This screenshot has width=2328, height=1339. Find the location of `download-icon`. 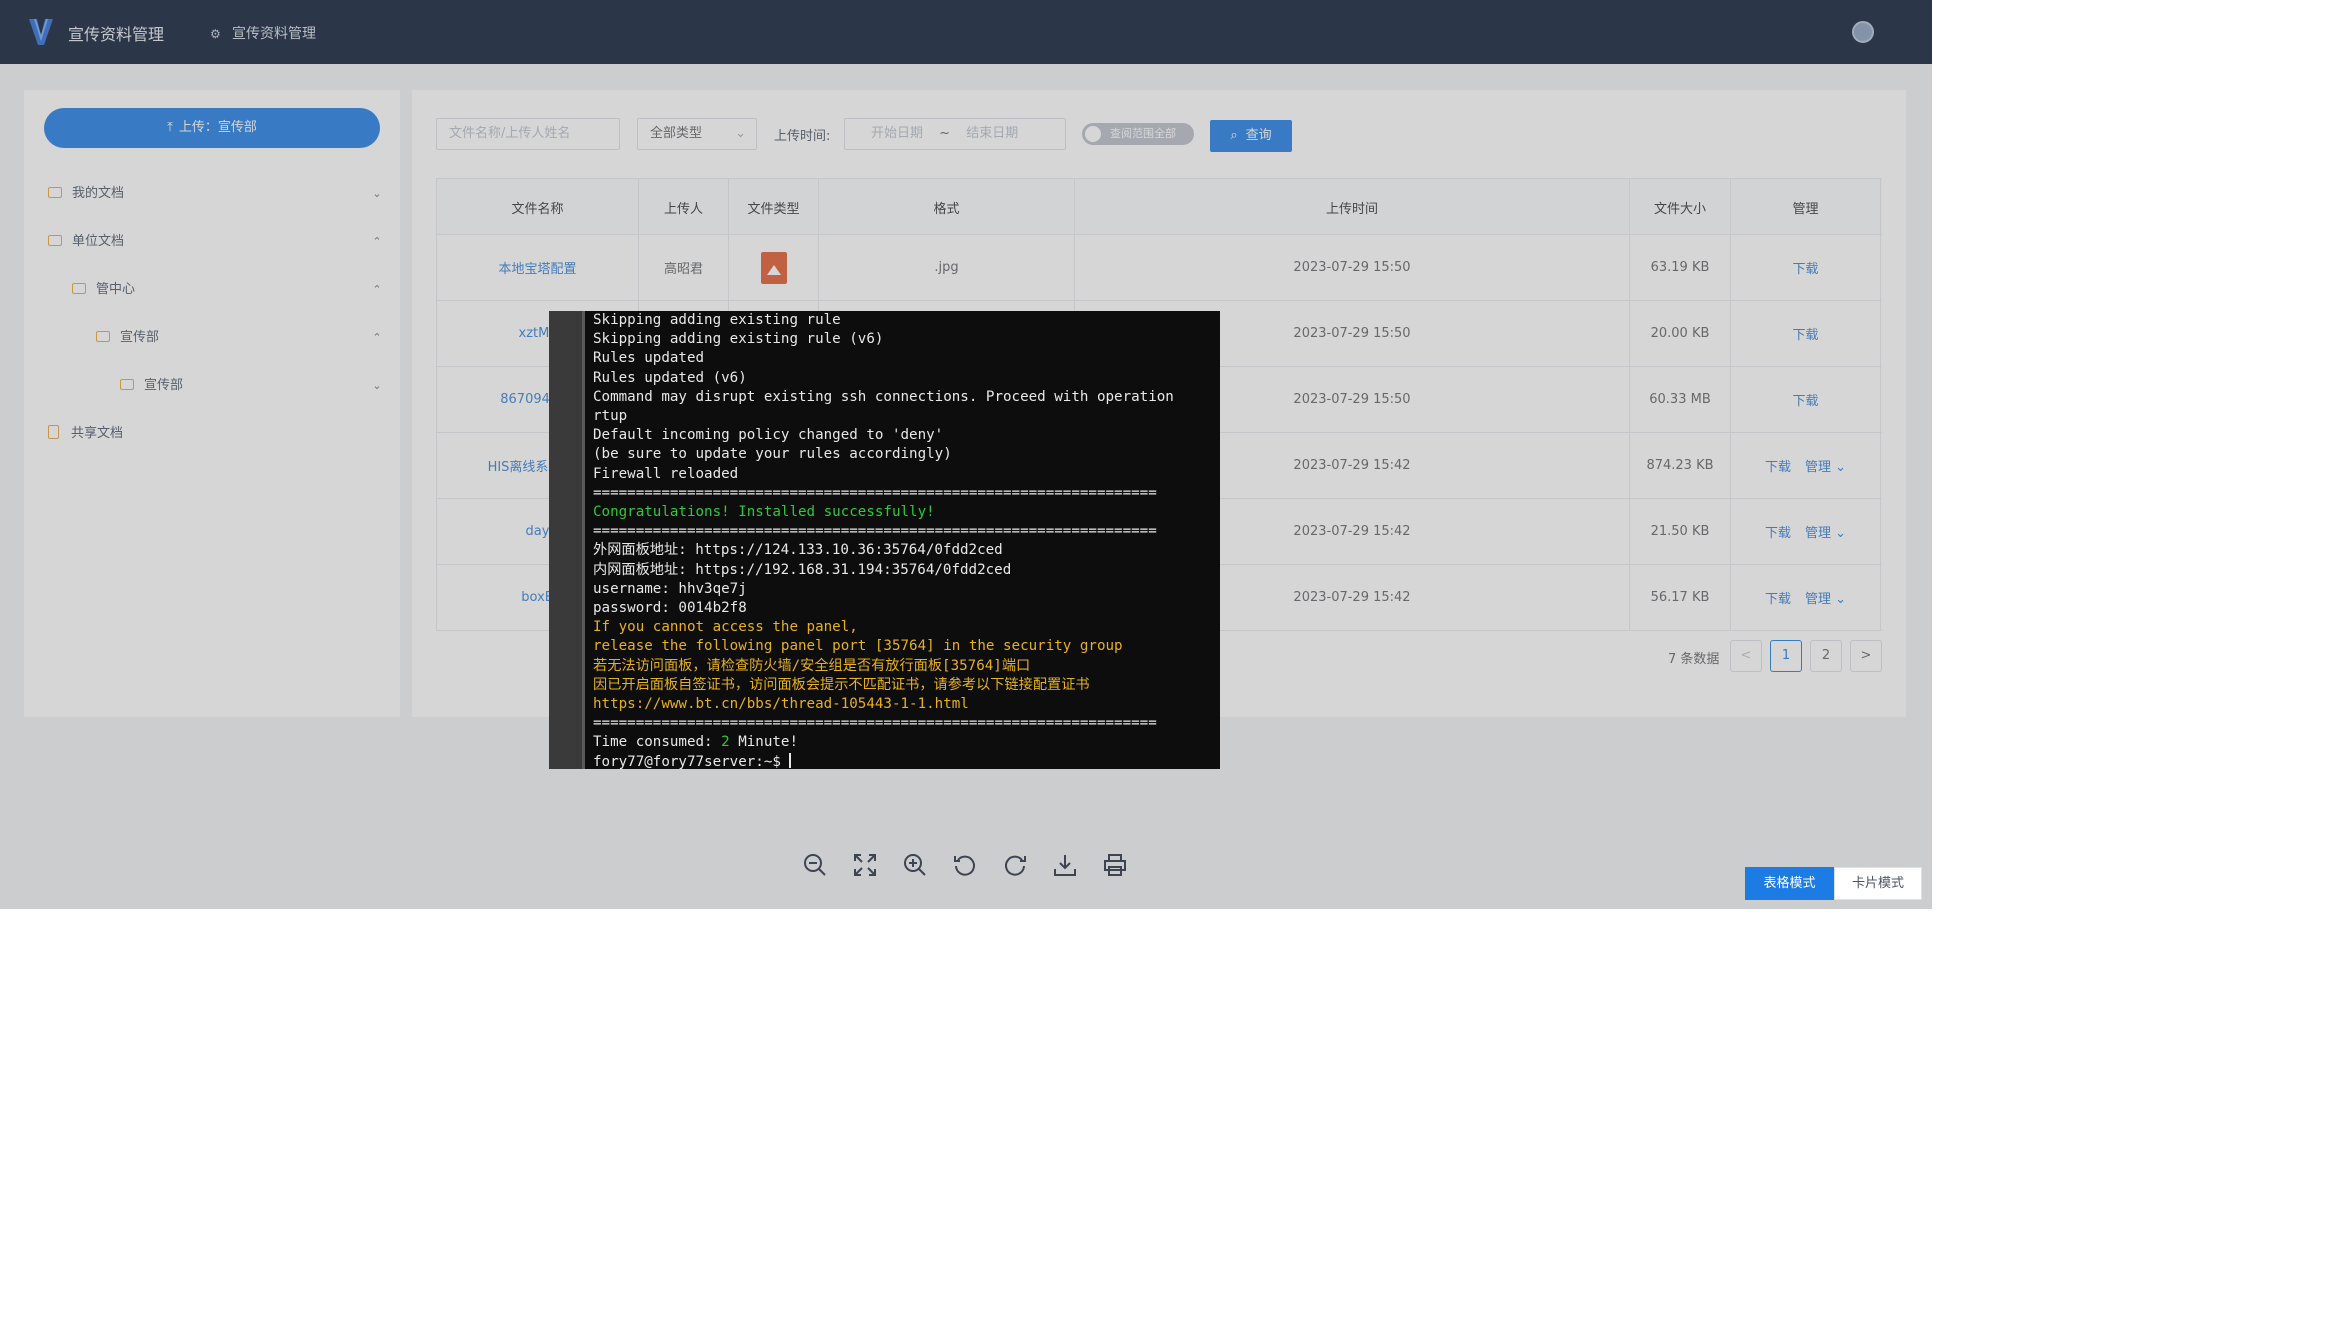

download-icon is located at coordinates (1065, 866).